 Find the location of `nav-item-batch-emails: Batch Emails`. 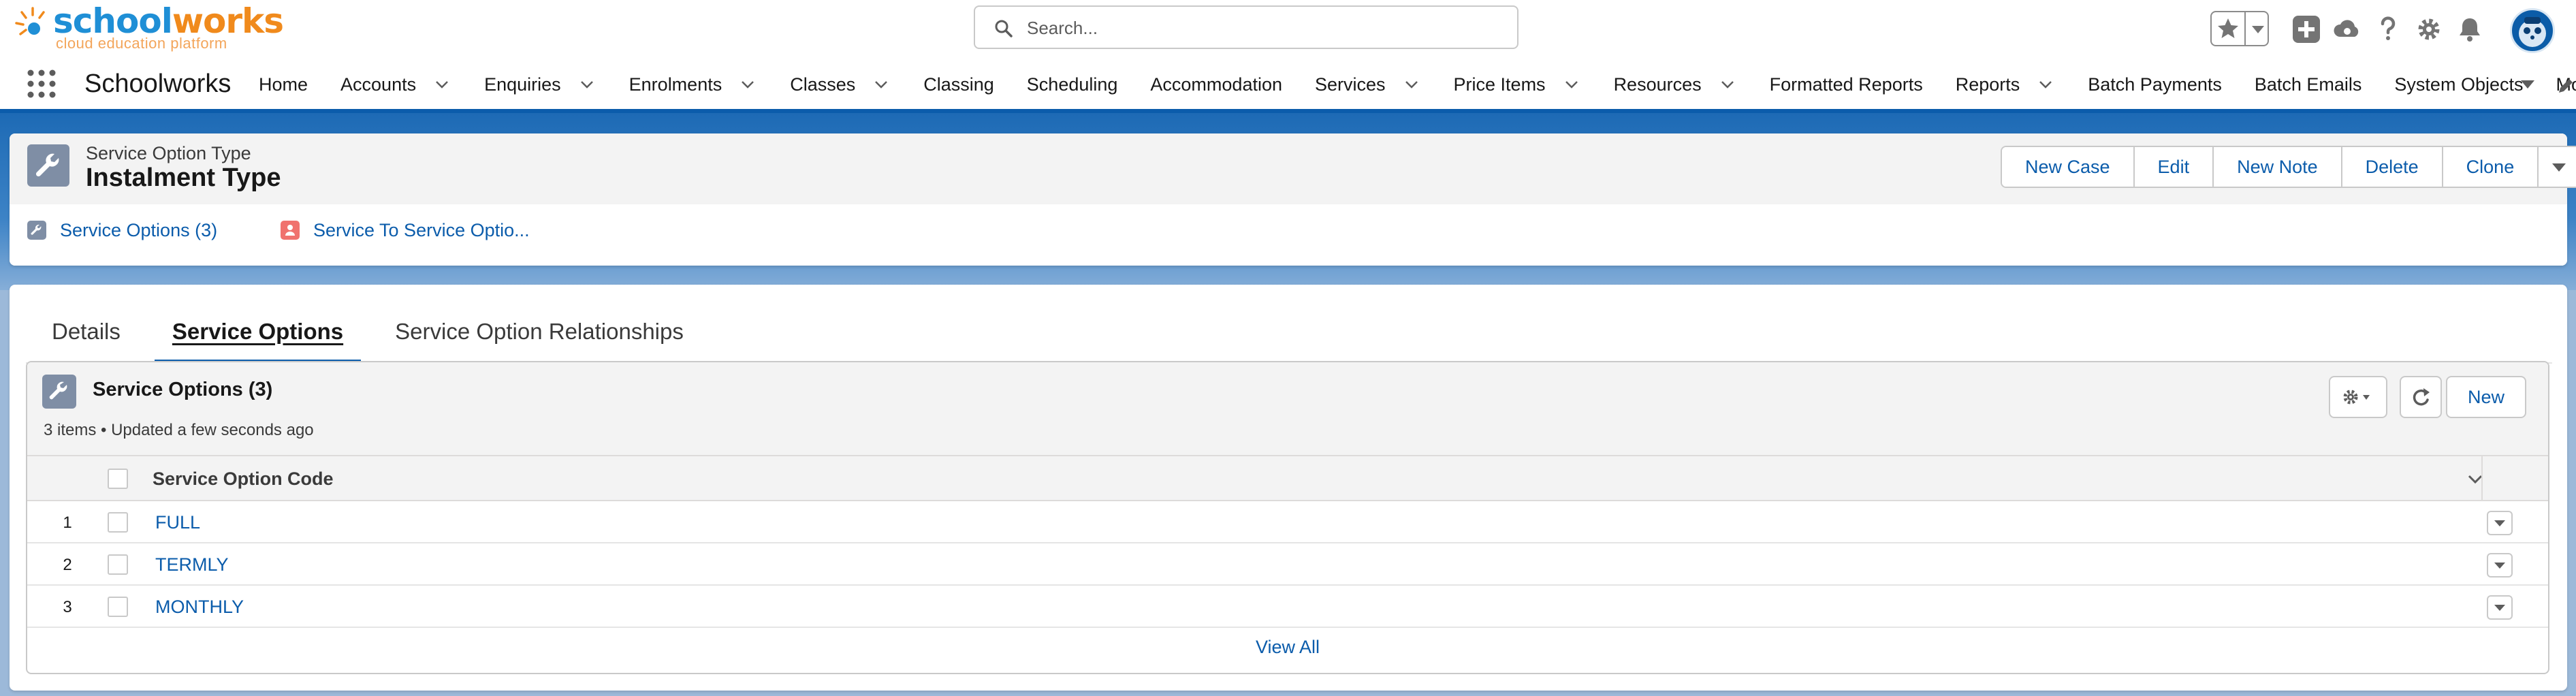

nav-item-batch-emails: Batch Emails is located at coordinates (2308, 84).